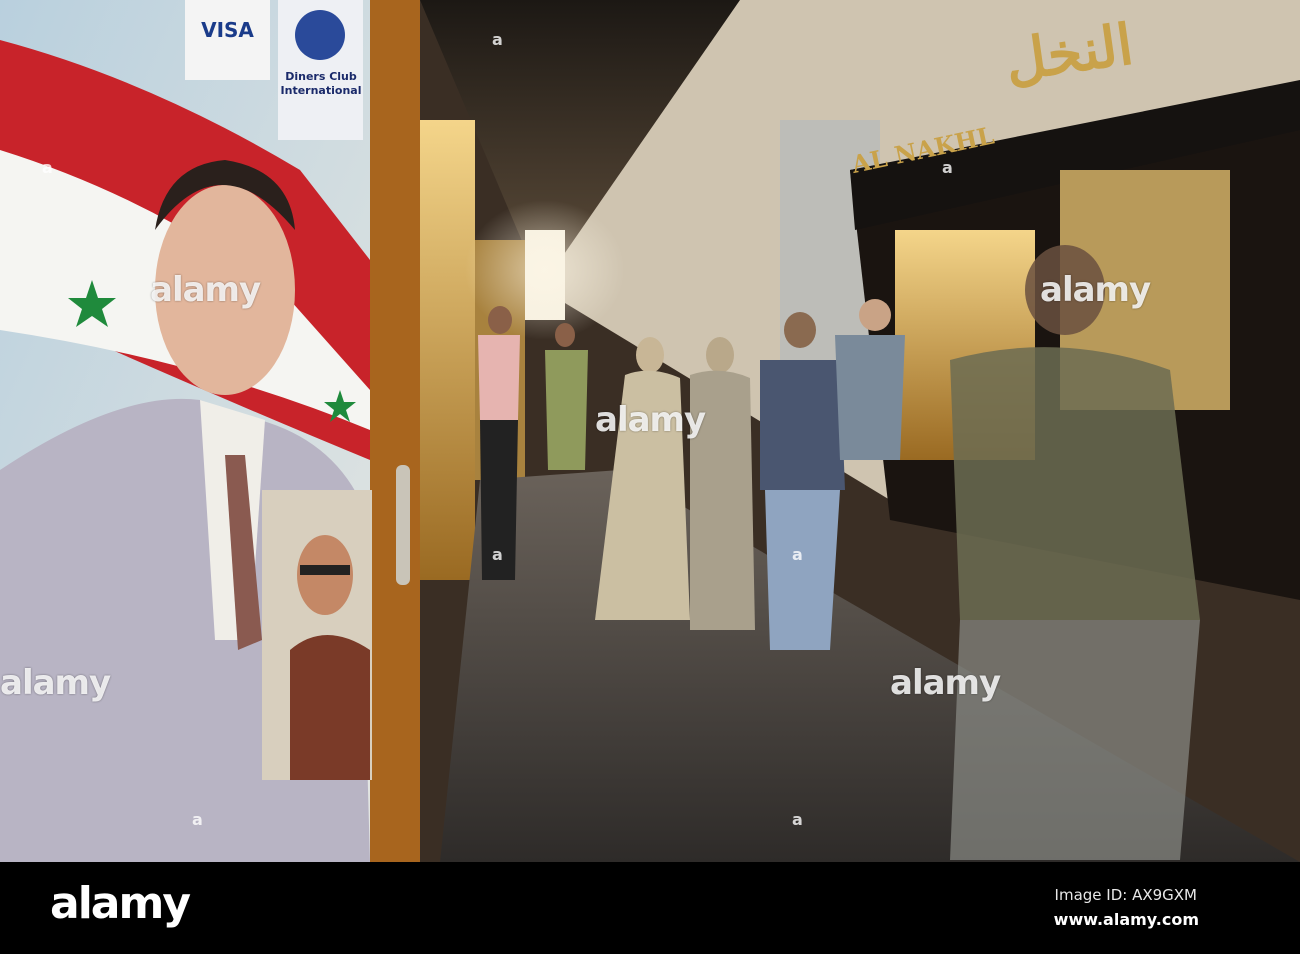  Describe the element at coordinates (120, 903) in the screenshot. I see `alamy-logo: alamy` at that location.